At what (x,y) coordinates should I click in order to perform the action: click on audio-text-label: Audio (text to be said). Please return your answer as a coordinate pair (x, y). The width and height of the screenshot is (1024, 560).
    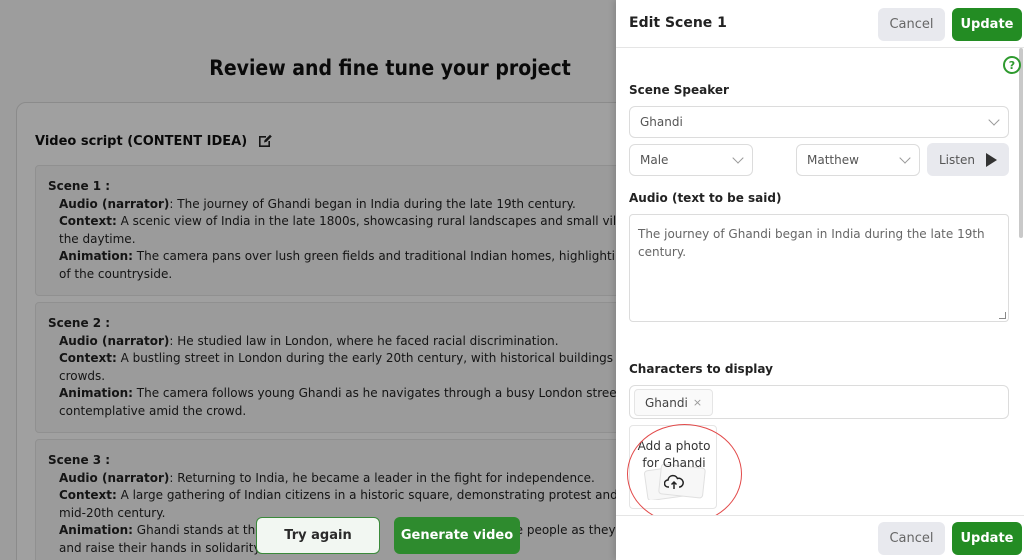
    Looking at the image, I should click on (705, 198).